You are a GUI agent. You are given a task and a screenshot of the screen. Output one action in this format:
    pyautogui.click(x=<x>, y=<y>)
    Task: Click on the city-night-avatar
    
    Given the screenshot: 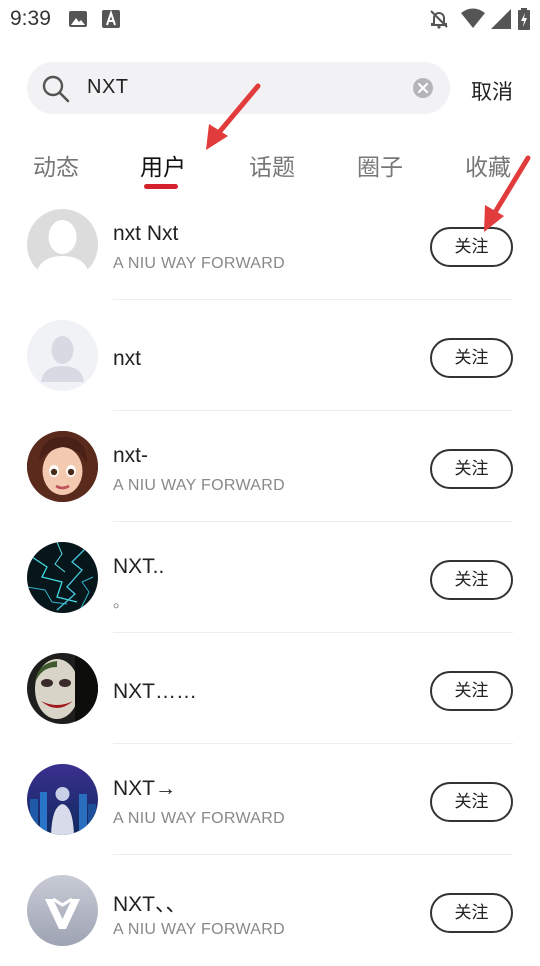 What is the action you would take?
    pyautogui.click(x=62, y=799)
    